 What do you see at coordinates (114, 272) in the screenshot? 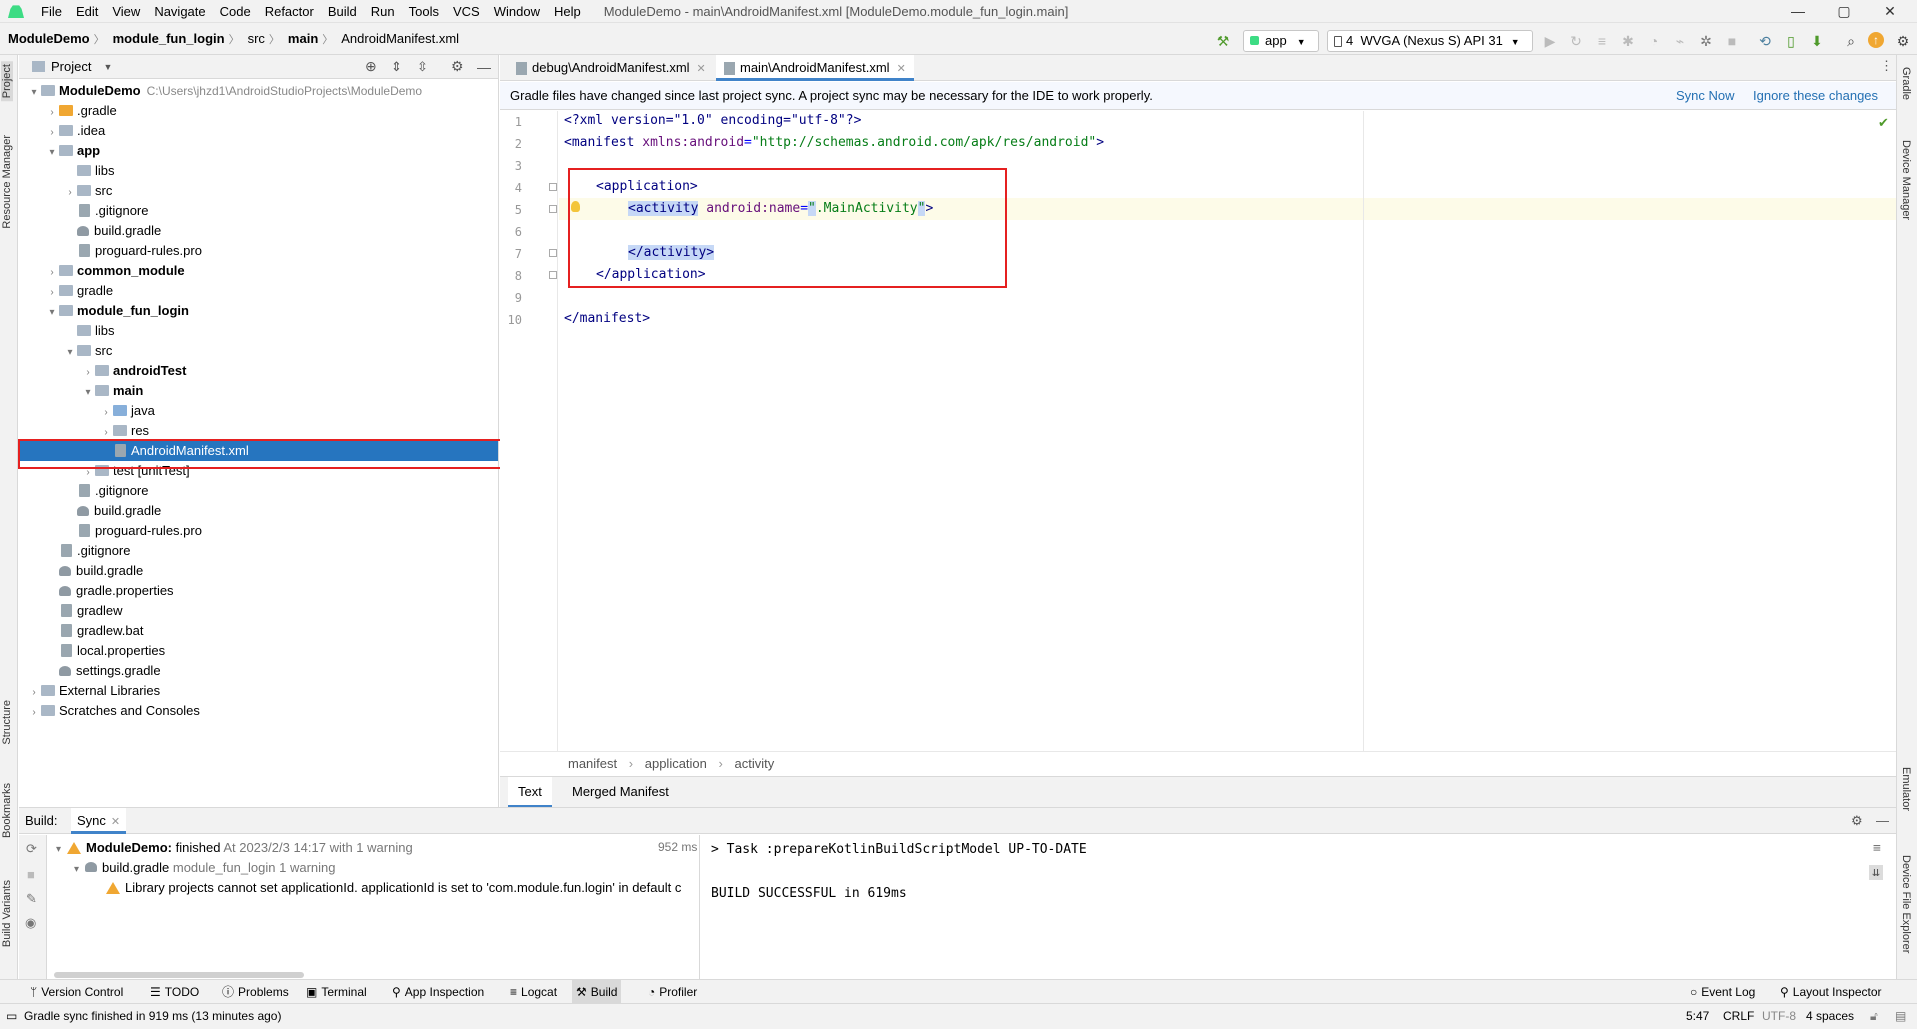
I see `tree-item: › common_module` at bounding box center [114, 272].